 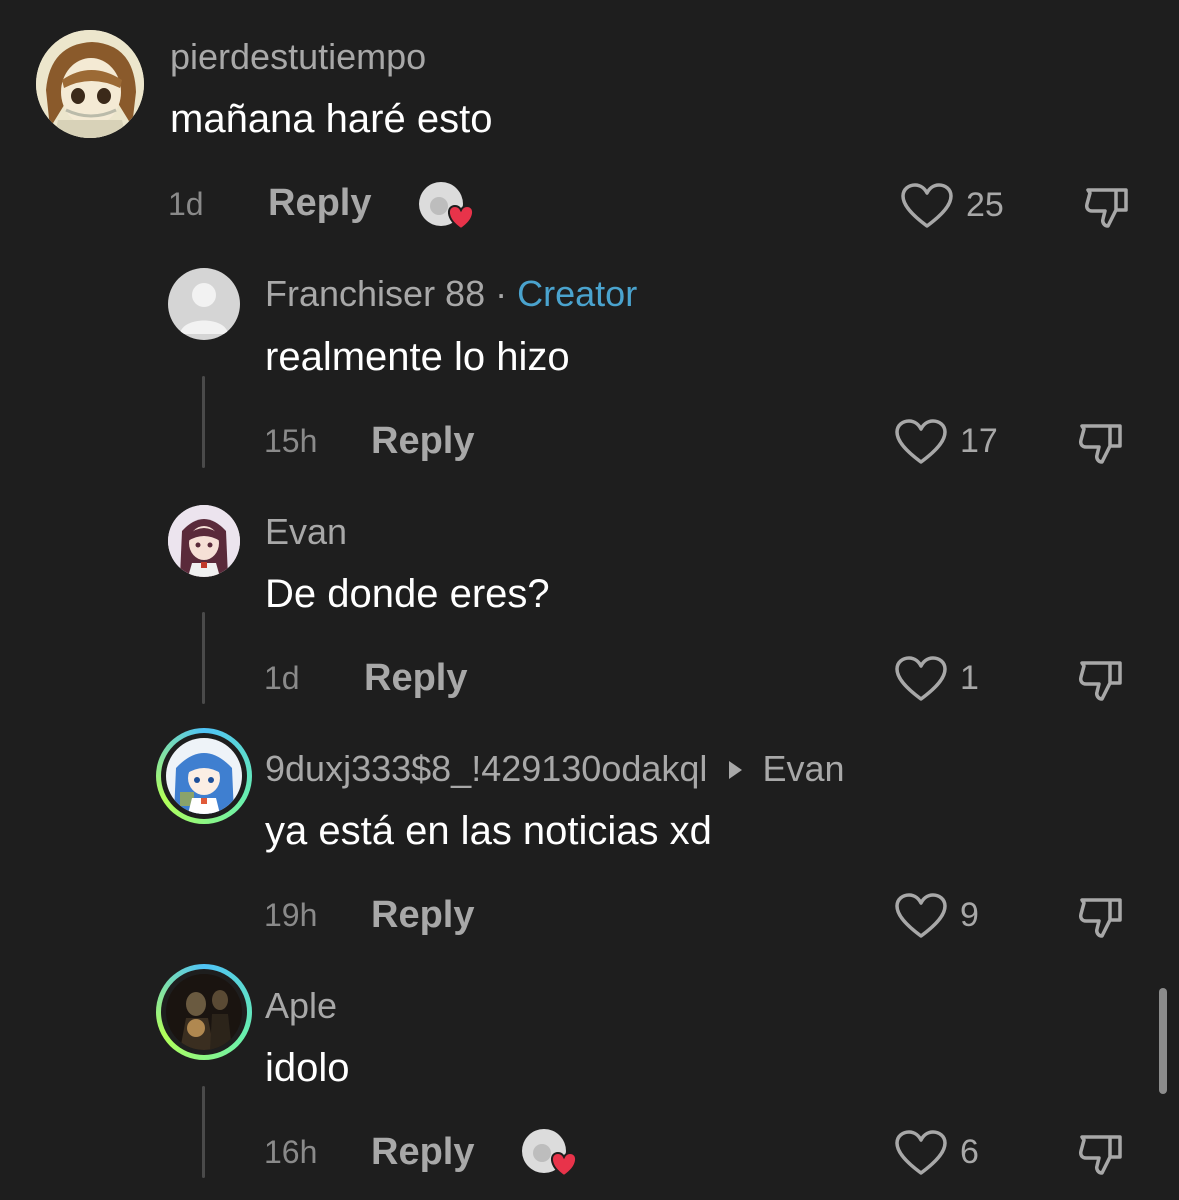 I want to click on avatar-franchiser, so click(x=204, y=304).